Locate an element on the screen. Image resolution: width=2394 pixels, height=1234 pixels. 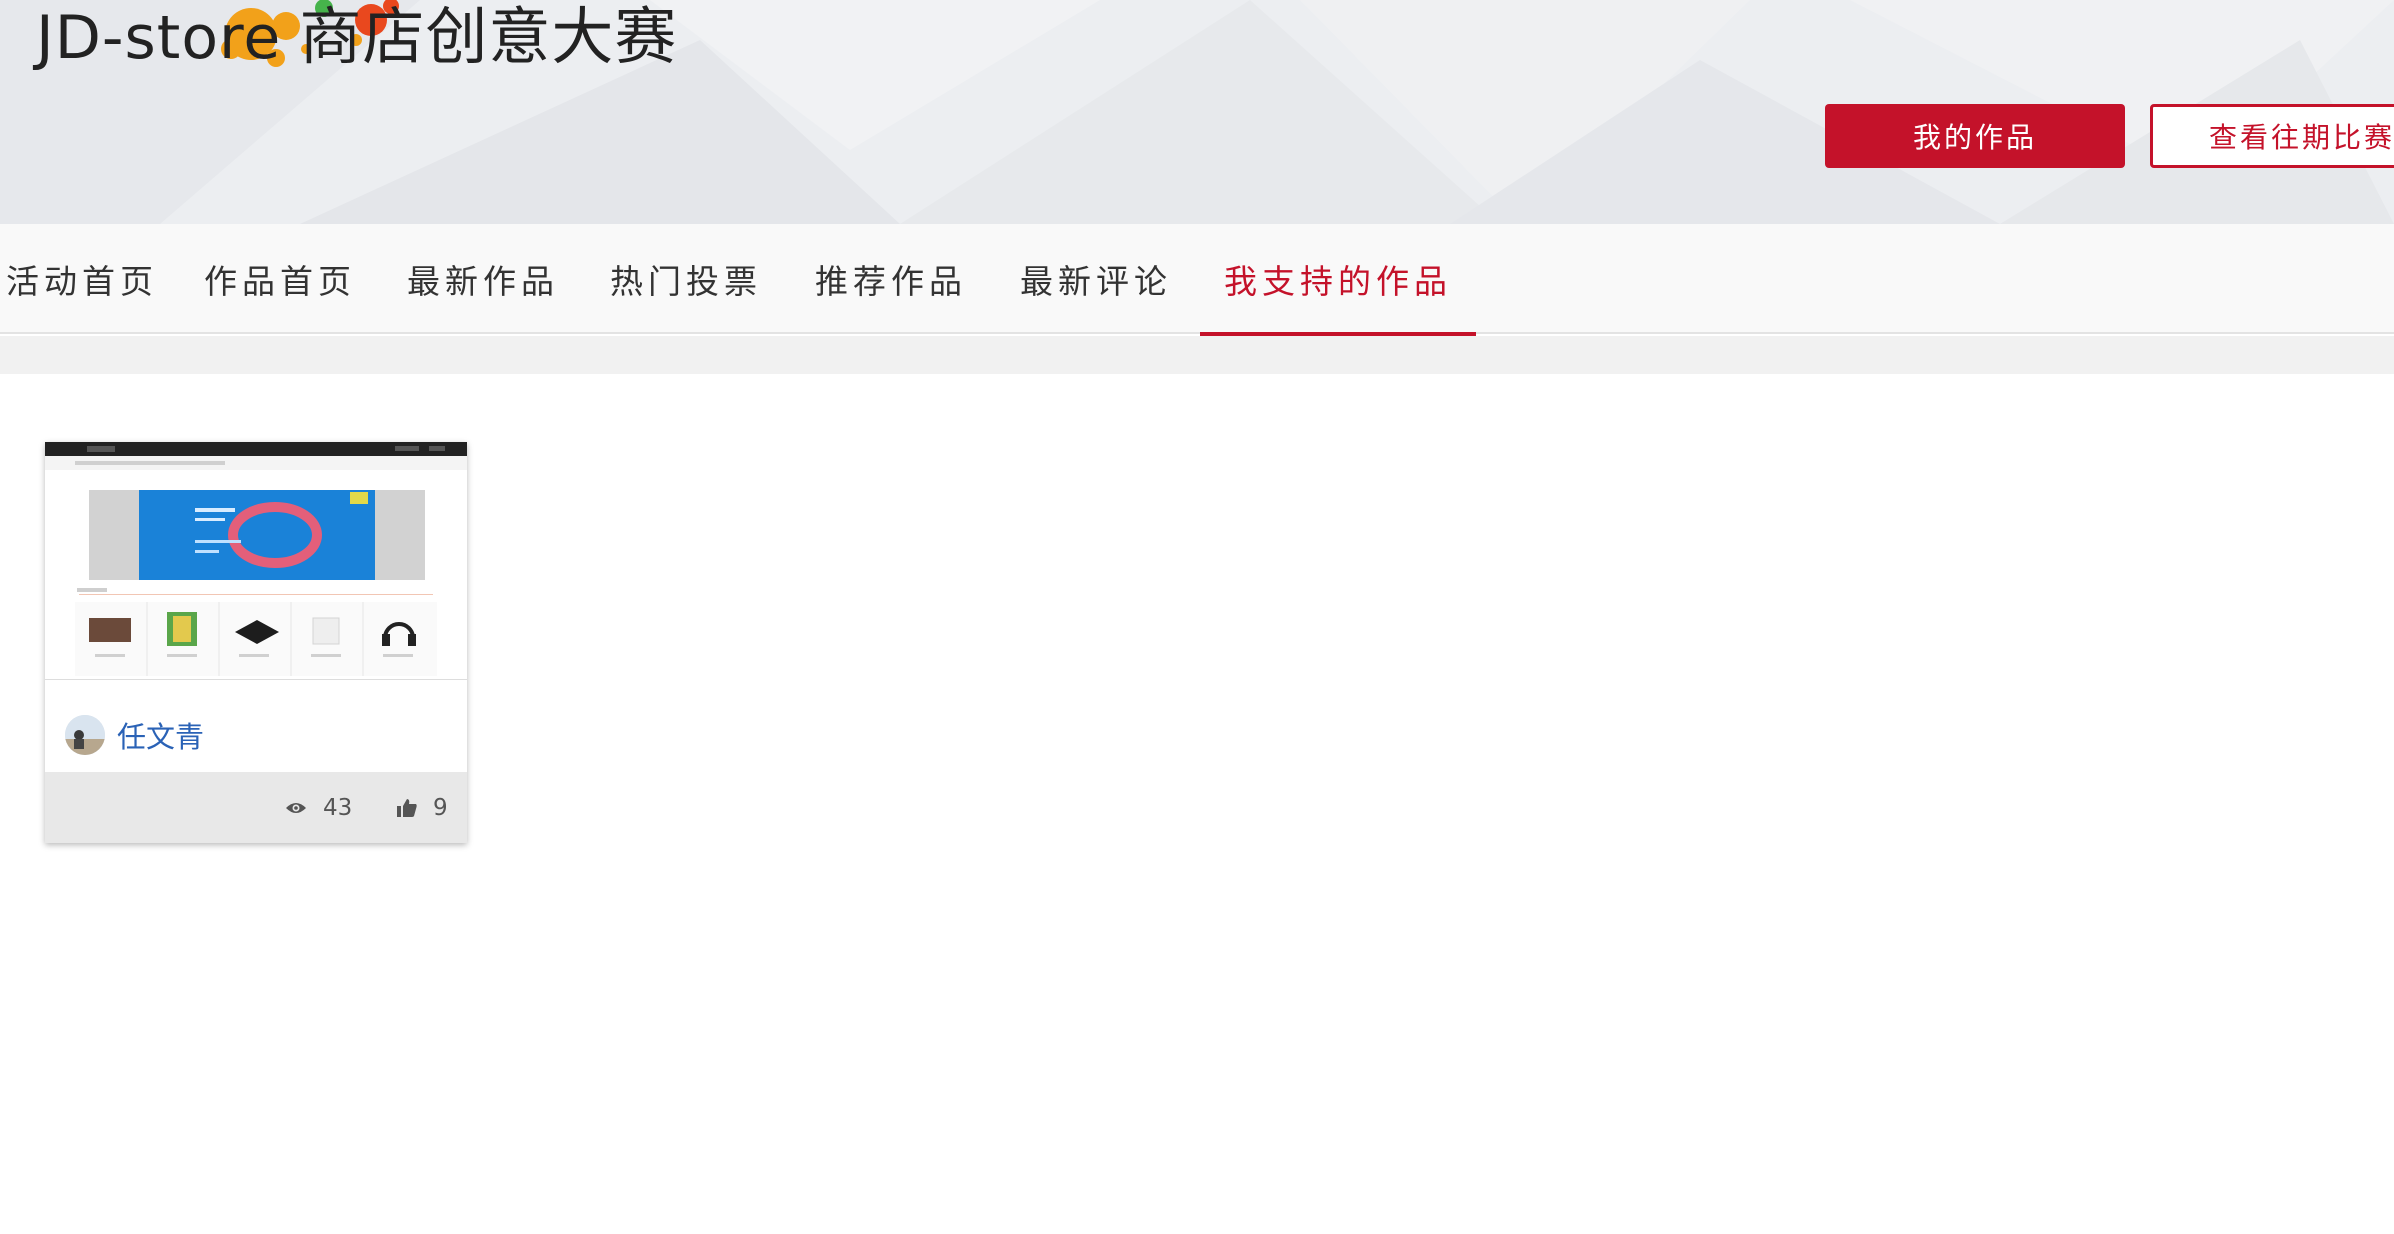
views-stat: 43 is located at coordinates (318, 807).